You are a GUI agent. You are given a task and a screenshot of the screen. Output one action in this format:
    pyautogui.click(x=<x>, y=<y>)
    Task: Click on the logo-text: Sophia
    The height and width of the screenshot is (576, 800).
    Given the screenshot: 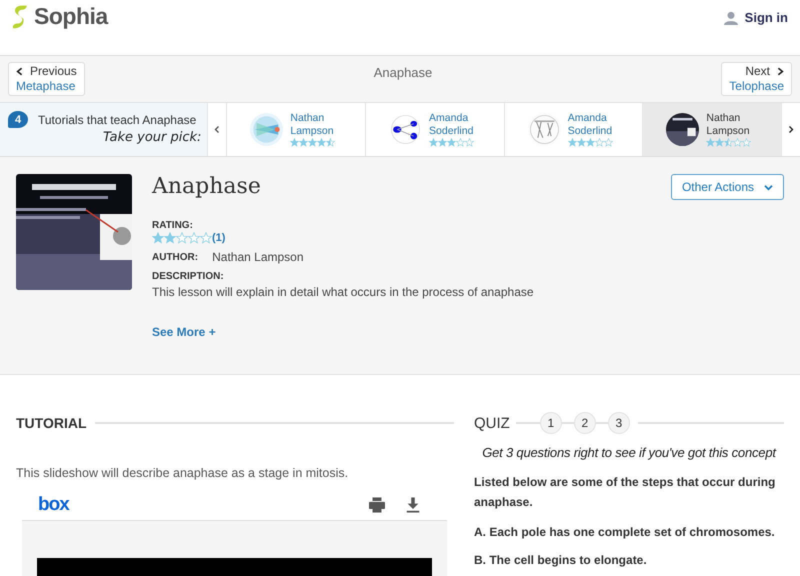 What is the action you would take?
    pyautogui.click(x=71, y=16)
    